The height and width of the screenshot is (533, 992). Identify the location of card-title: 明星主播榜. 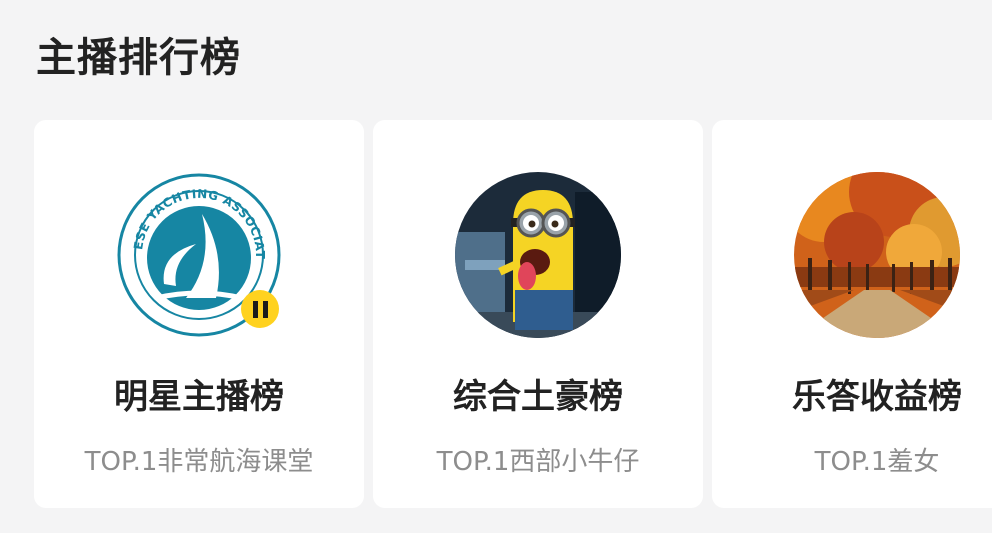
(199, 397).